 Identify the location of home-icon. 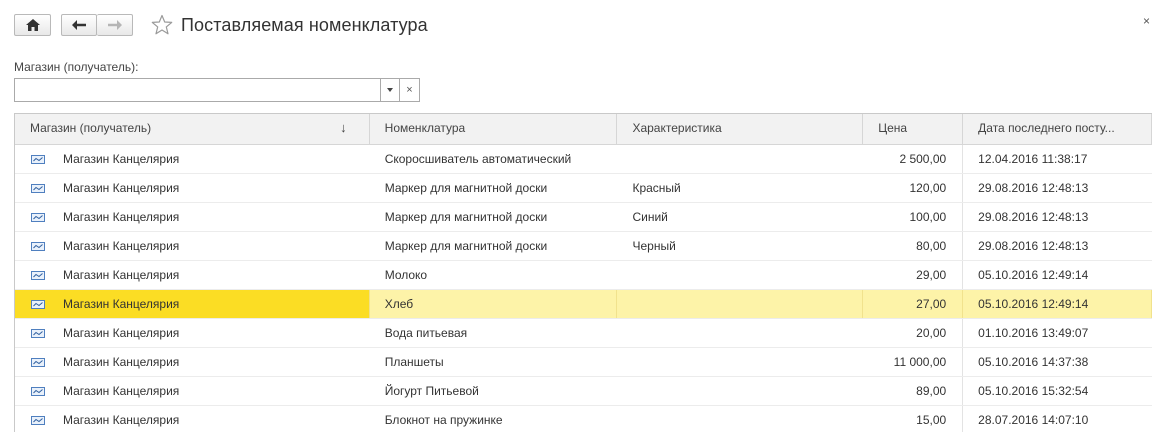
(32, 25).